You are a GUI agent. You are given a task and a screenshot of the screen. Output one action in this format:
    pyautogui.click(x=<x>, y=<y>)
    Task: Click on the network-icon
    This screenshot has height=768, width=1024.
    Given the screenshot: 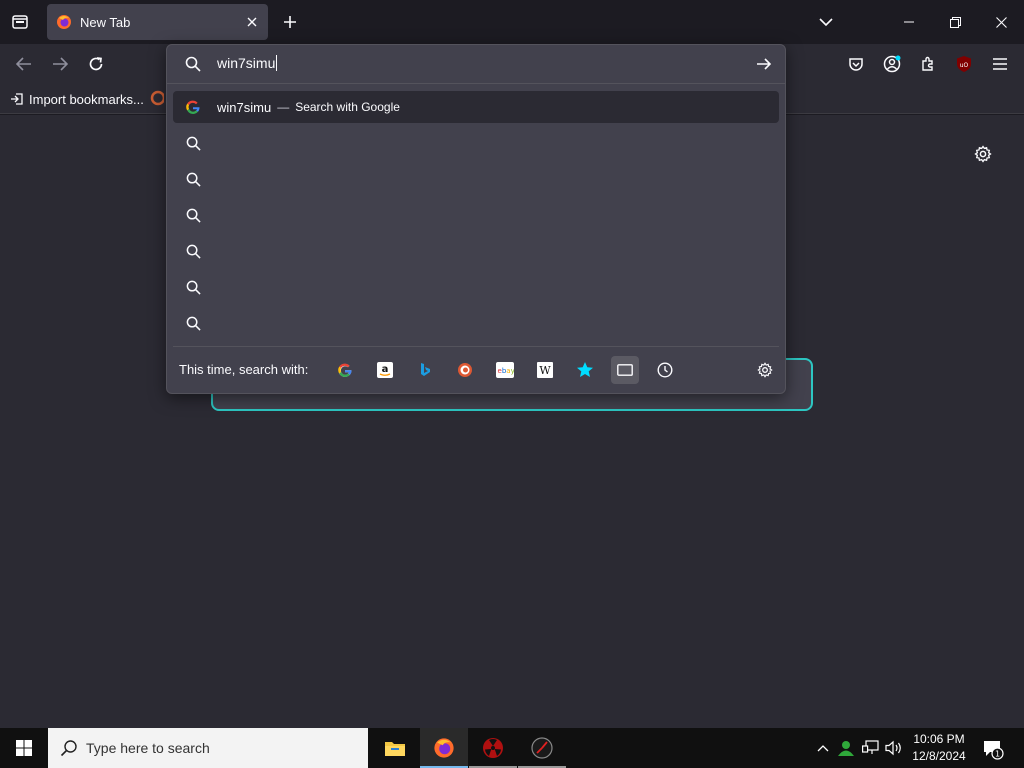 What is the action you would take?
    pyautogui.click(x=871, y=748)
    